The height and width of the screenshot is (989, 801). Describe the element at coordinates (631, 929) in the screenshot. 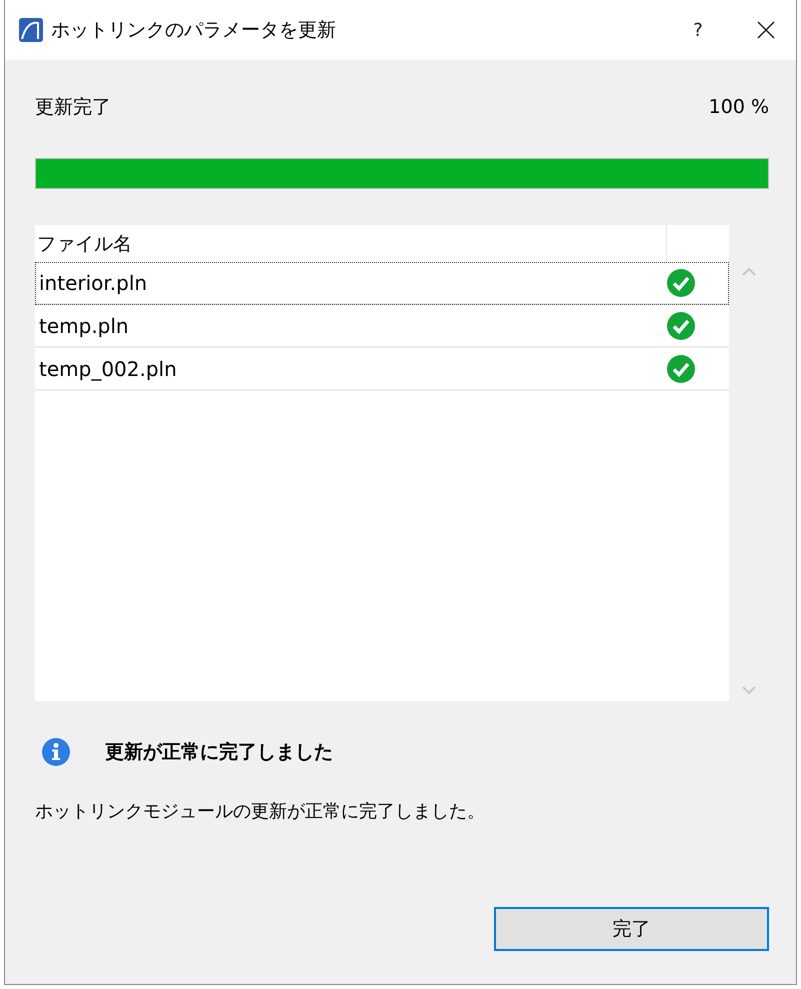

I see `done-button: 完了` at that location.